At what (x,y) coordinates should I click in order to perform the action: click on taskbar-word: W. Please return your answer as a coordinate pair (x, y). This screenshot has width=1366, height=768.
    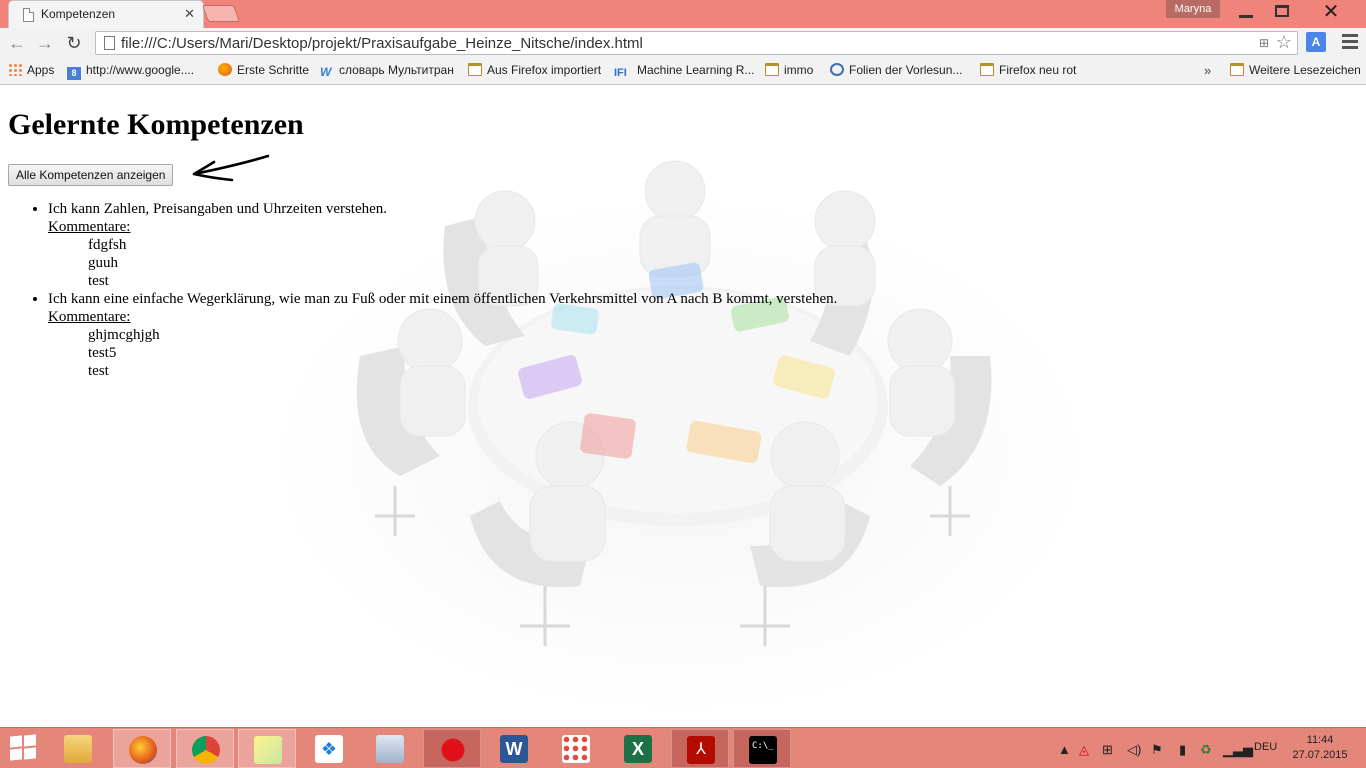
    Looking at the image, I should click on (514, 748).